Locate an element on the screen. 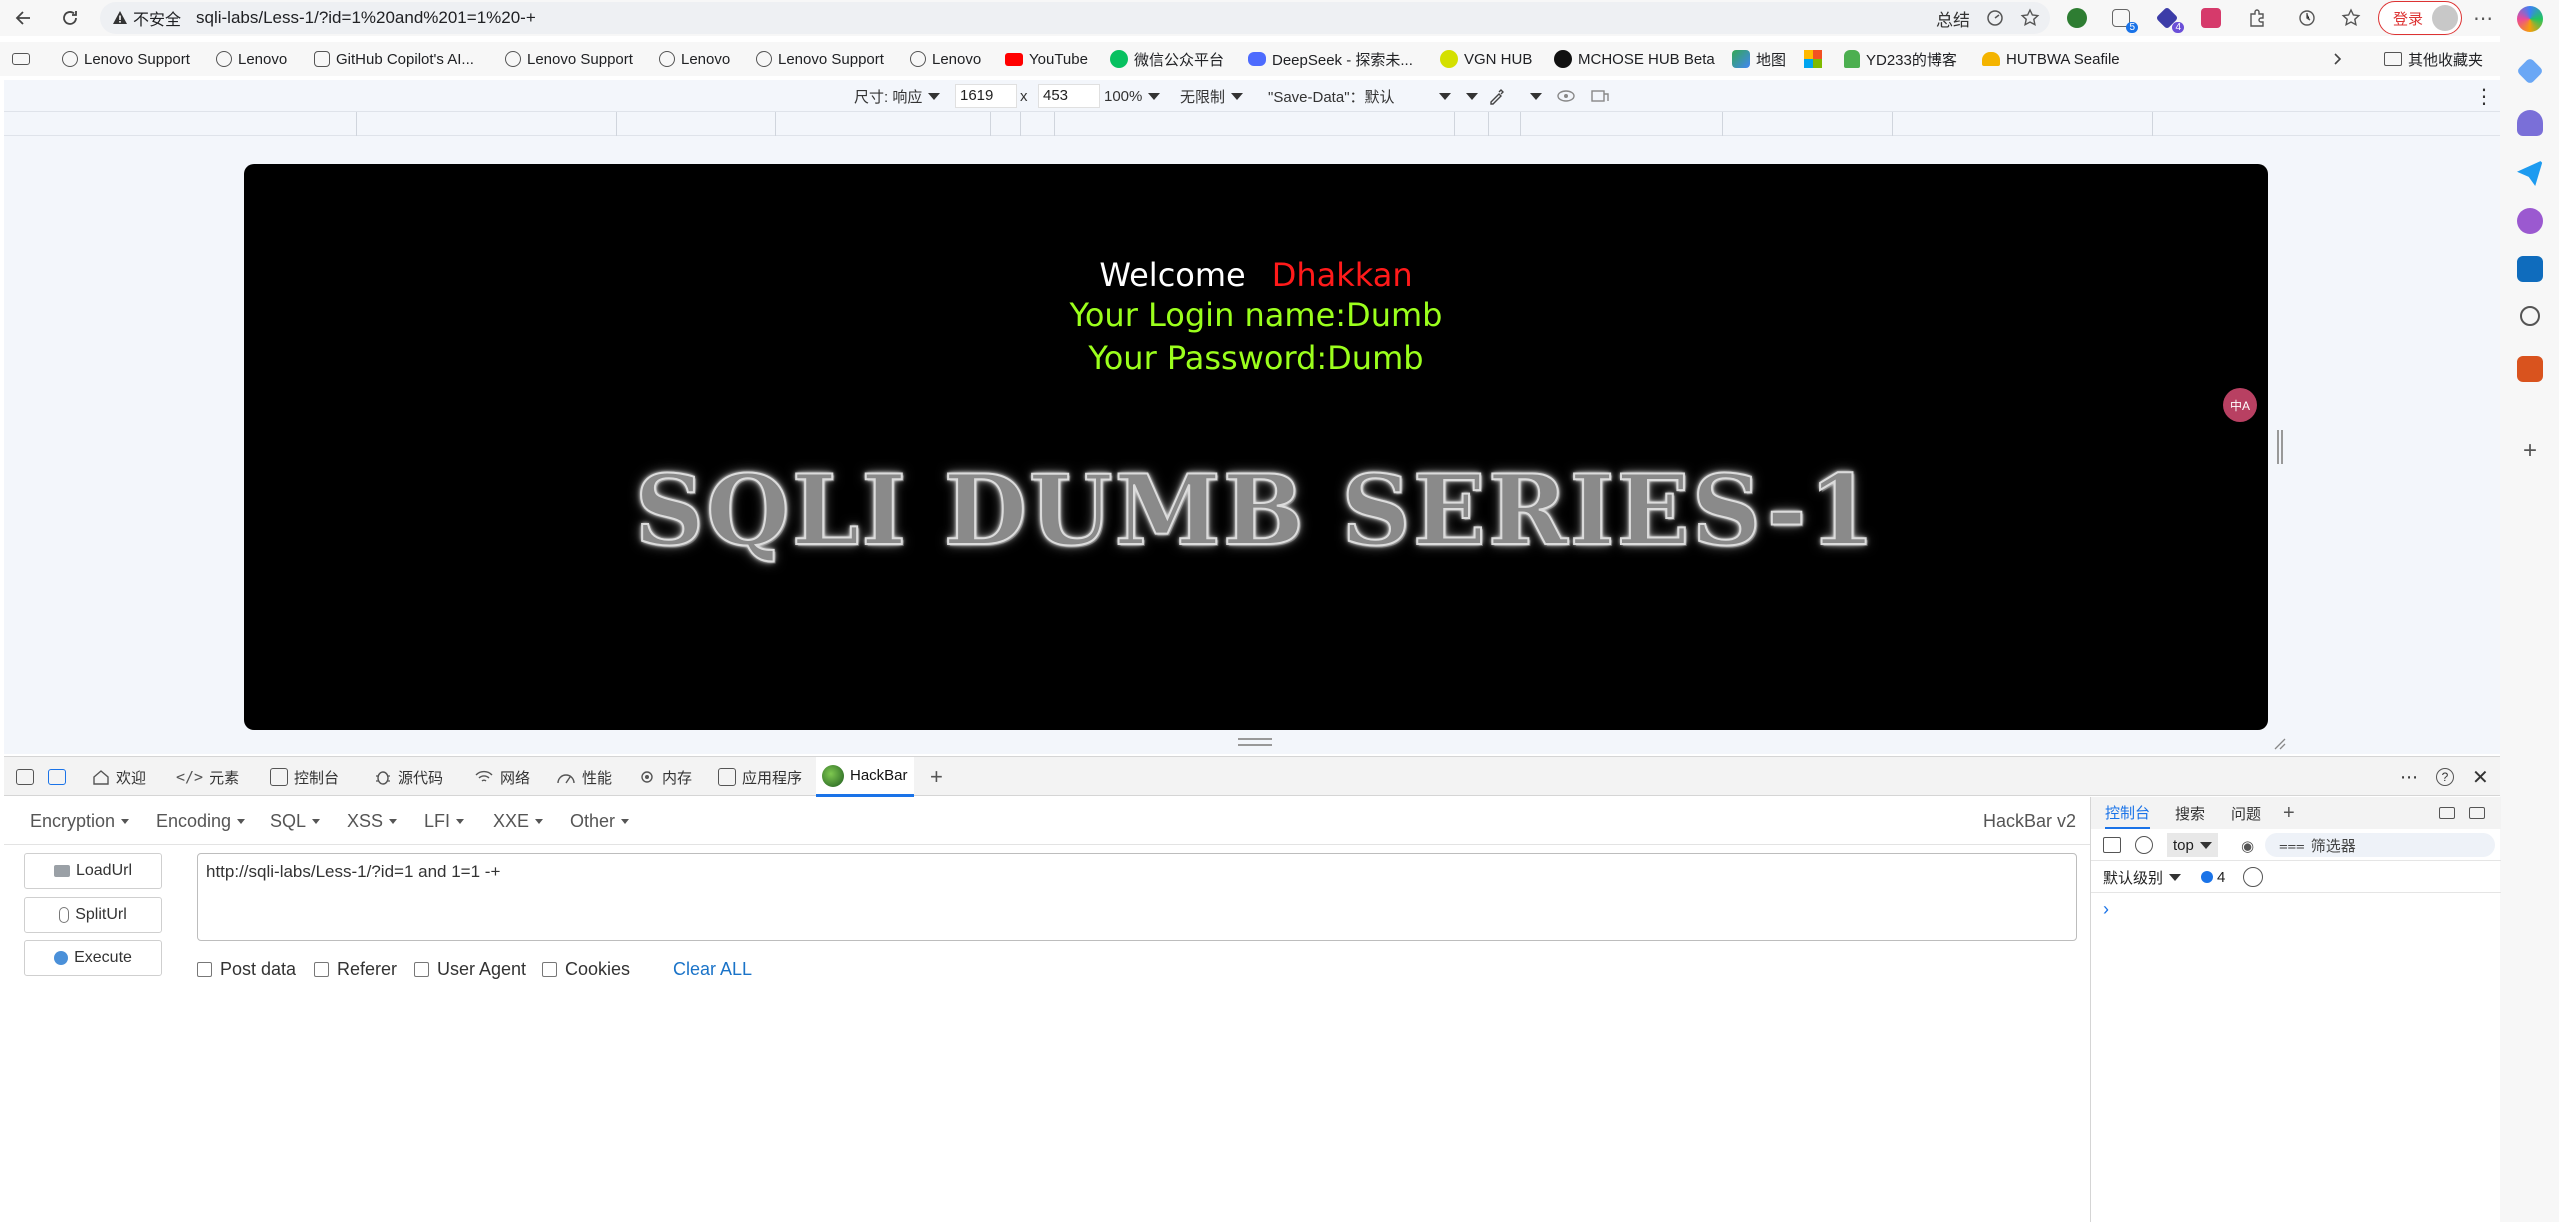 The width and height of the screenshot is (2559, 1222). more-options-select is located at coordinates (1472, 96).